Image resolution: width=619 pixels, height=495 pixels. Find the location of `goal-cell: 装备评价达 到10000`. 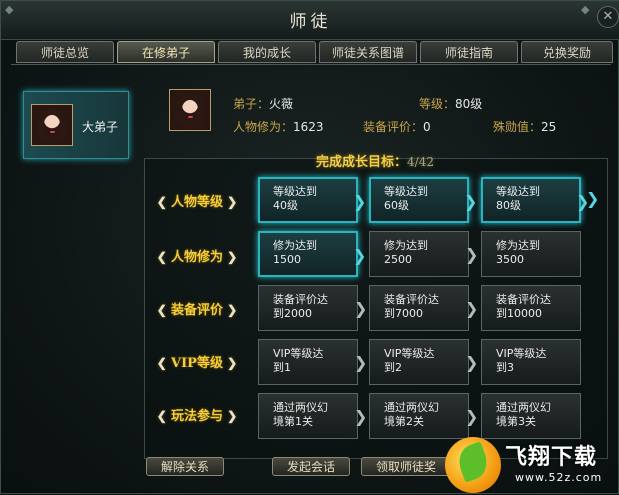

goal-cell: 装备评价达 到10000 is located at coordinates (531, 308).